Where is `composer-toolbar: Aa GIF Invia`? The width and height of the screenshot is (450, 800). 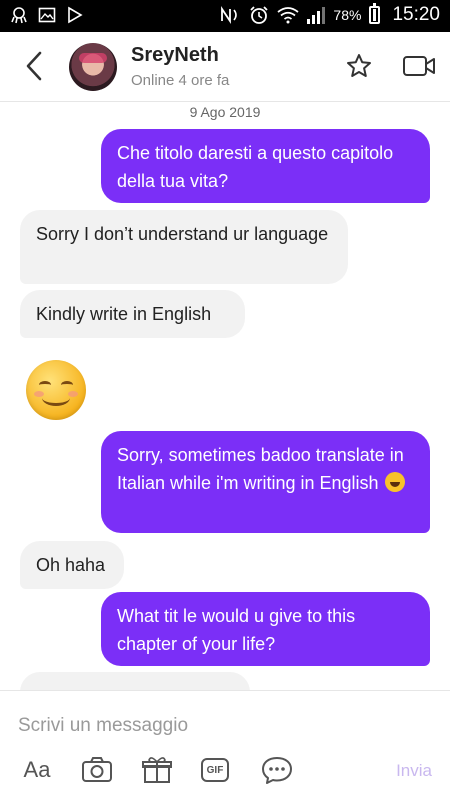 composer-toolbar: Aa GIF Invia is located at coordinates (225, 771).